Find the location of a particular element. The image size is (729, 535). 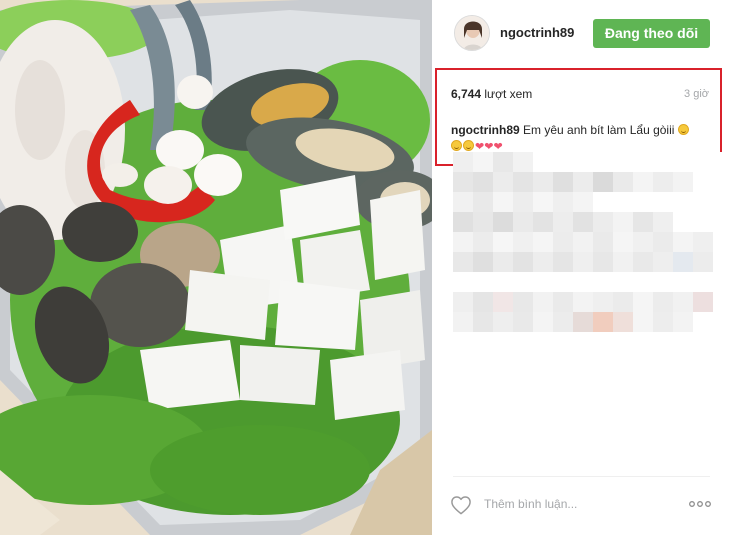

comment-divider is located at coordinates (581, 476).